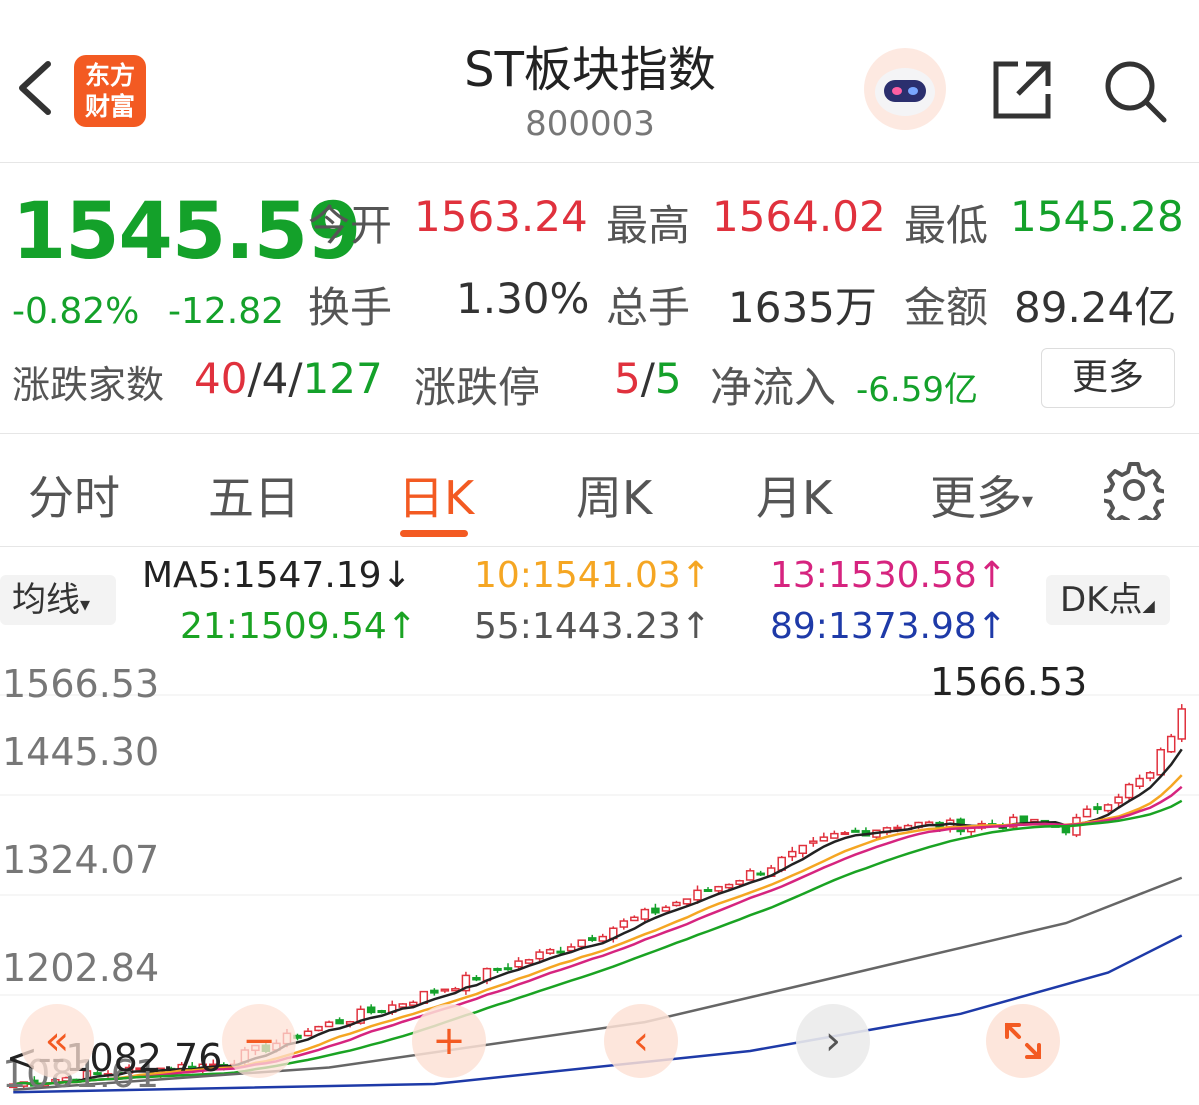 Image resolution: width=1199 pixels, height=1105 pixels. Describe the element at coordinates (981, 495) in the screenshot. I see `tab-more: 更多▾` at that location.